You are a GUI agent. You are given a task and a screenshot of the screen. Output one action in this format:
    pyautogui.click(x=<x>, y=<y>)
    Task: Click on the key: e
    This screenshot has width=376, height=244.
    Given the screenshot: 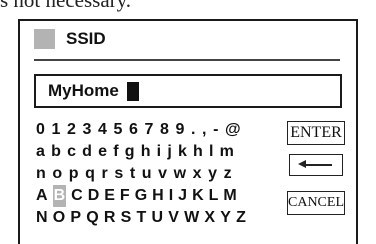 What is the action you would take?
    pyautogui.click(x=102, y=152)
    